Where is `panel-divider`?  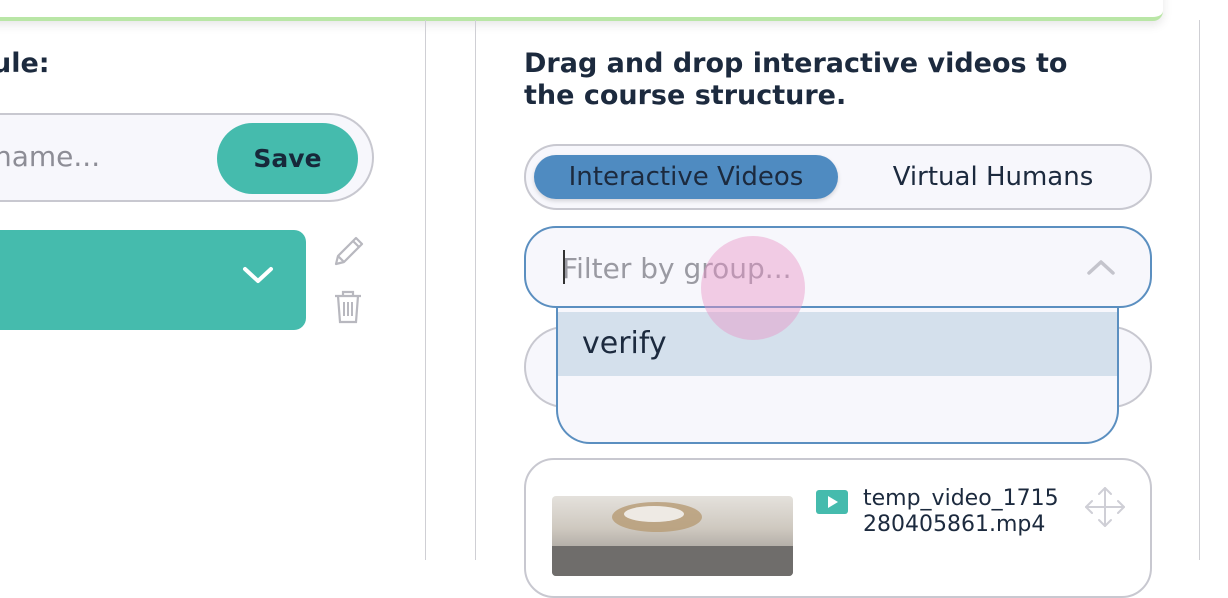
panel-divider is located at coordinates (425, 290).